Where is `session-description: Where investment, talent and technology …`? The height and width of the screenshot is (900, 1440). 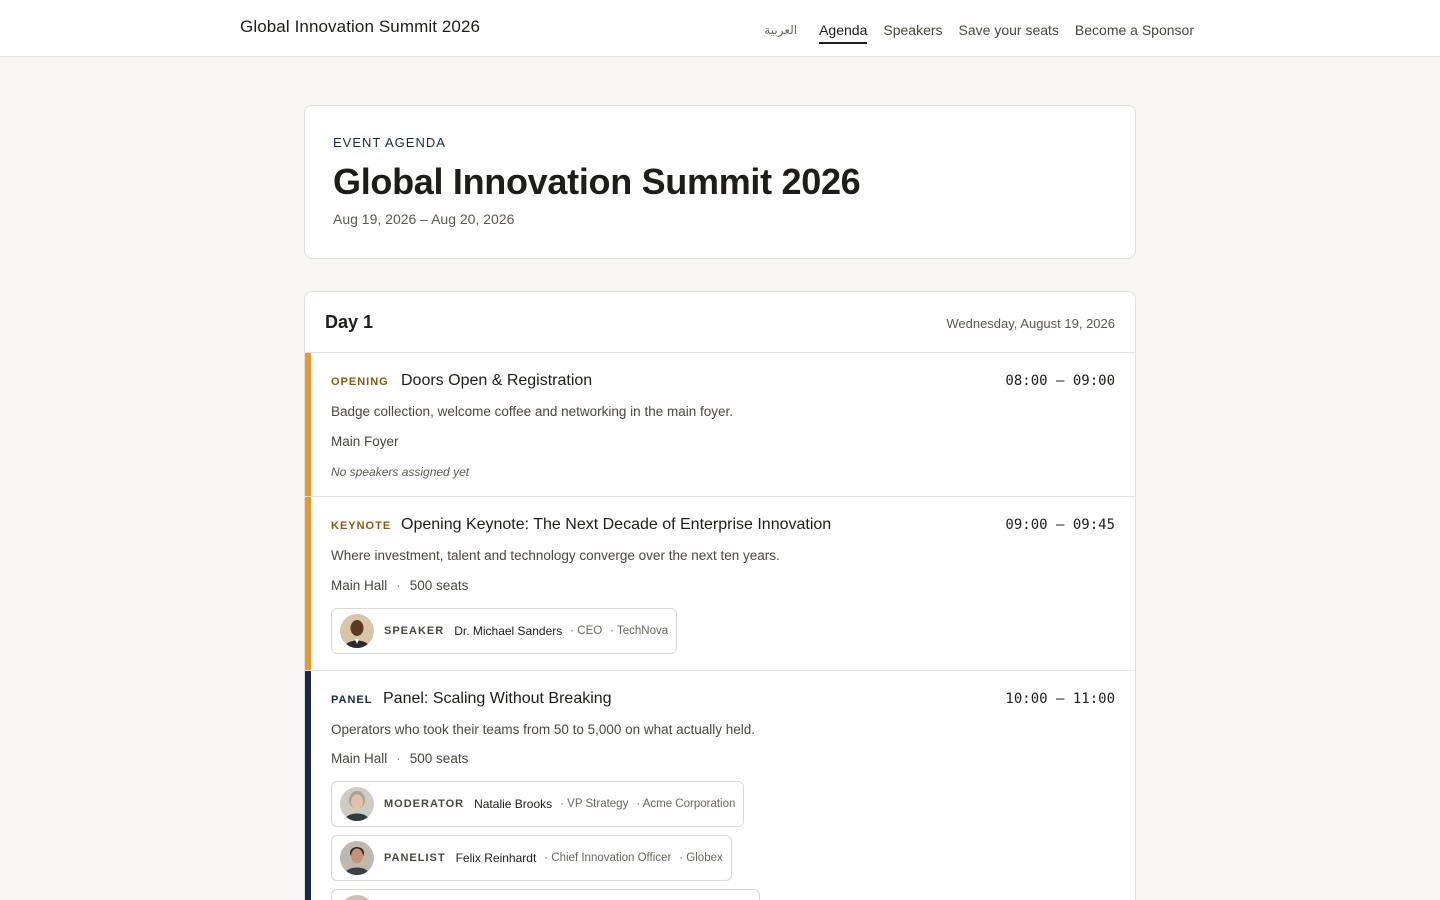
session-description: Where investment, talent and technology … is located at coordinates (555, 555).